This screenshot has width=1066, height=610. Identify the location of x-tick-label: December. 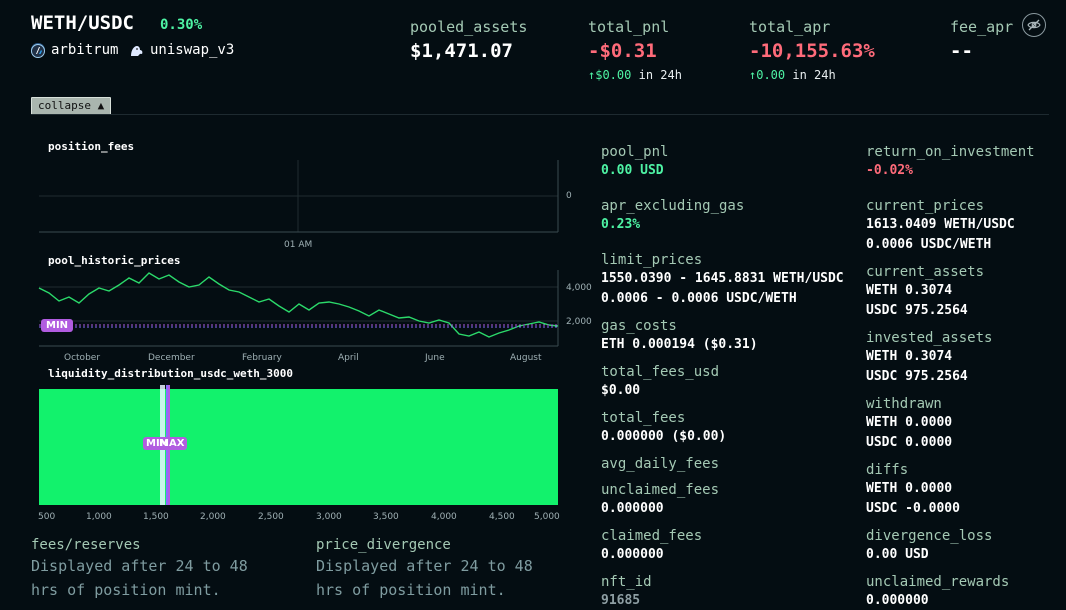
(171, 358).